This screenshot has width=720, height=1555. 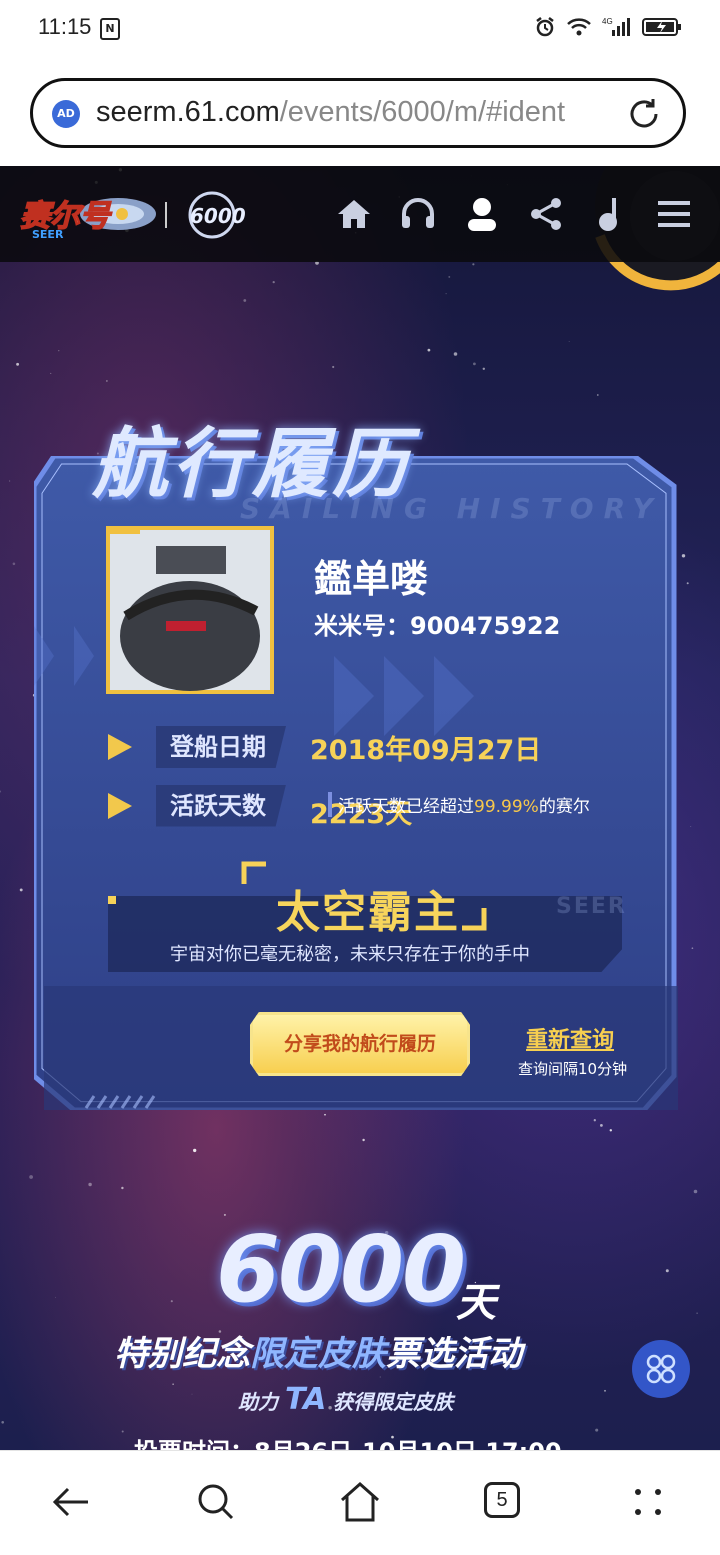 I want to click on rank-description: 宇宙对你已毫无秘密，未来只存在于你的手中, so click(x=350, y=954).